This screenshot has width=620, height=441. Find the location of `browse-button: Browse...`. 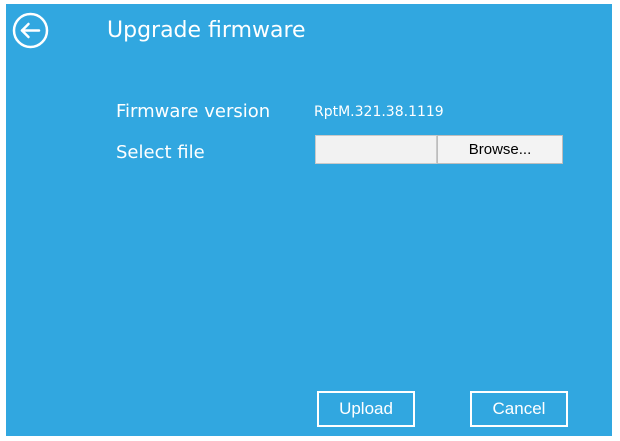

browse-button: Browse... is located at coordinates (500, 149).